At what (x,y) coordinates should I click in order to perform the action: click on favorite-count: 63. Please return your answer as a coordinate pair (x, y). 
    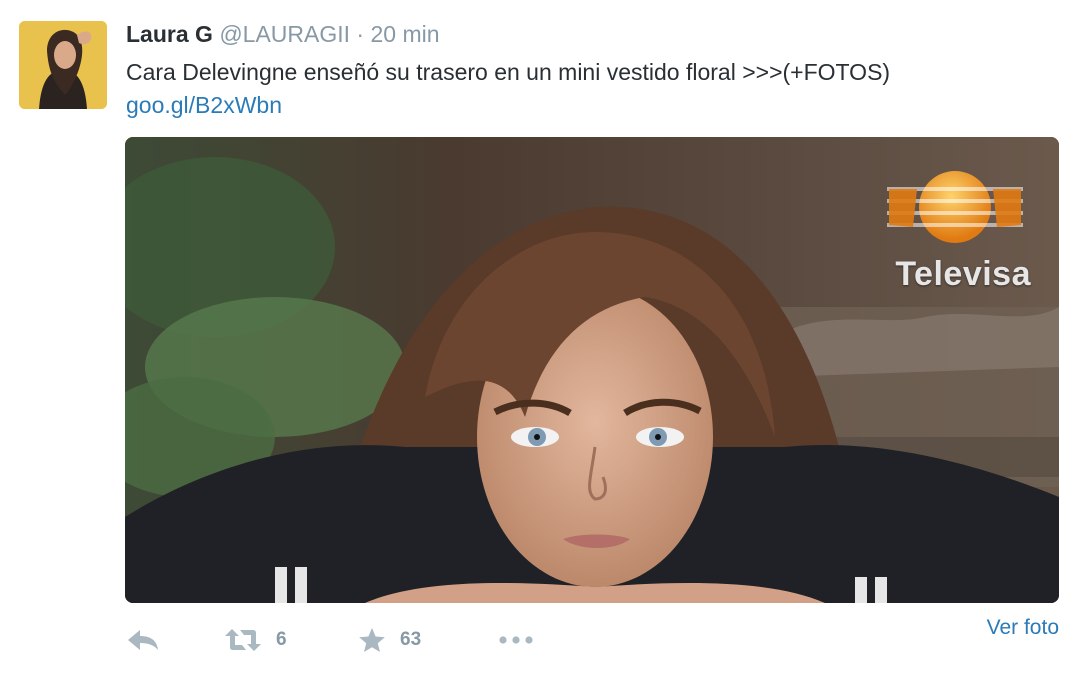
    Looking at the image, I should click on (411, 639).